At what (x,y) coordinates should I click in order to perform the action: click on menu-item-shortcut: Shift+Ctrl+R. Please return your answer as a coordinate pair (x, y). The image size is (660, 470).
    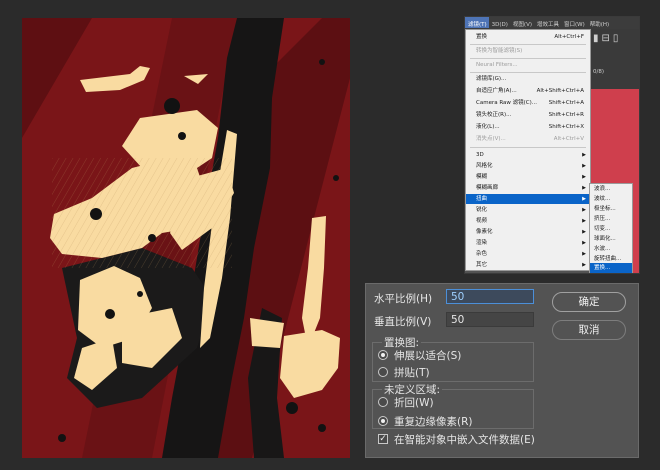
    Looking at the image, I should click on (566, 115).